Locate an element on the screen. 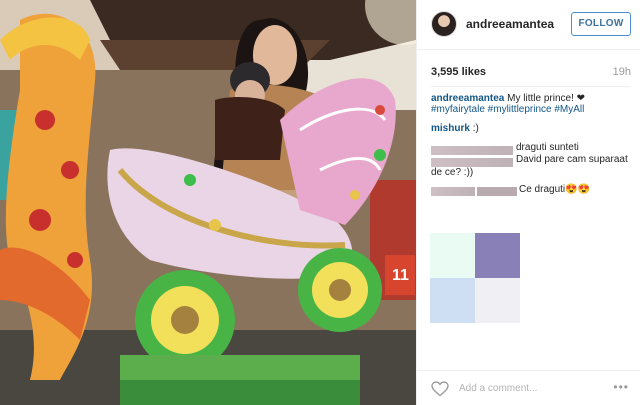 This screenshot has width=640, height=405. avatar is located at coordinates (444, 24).